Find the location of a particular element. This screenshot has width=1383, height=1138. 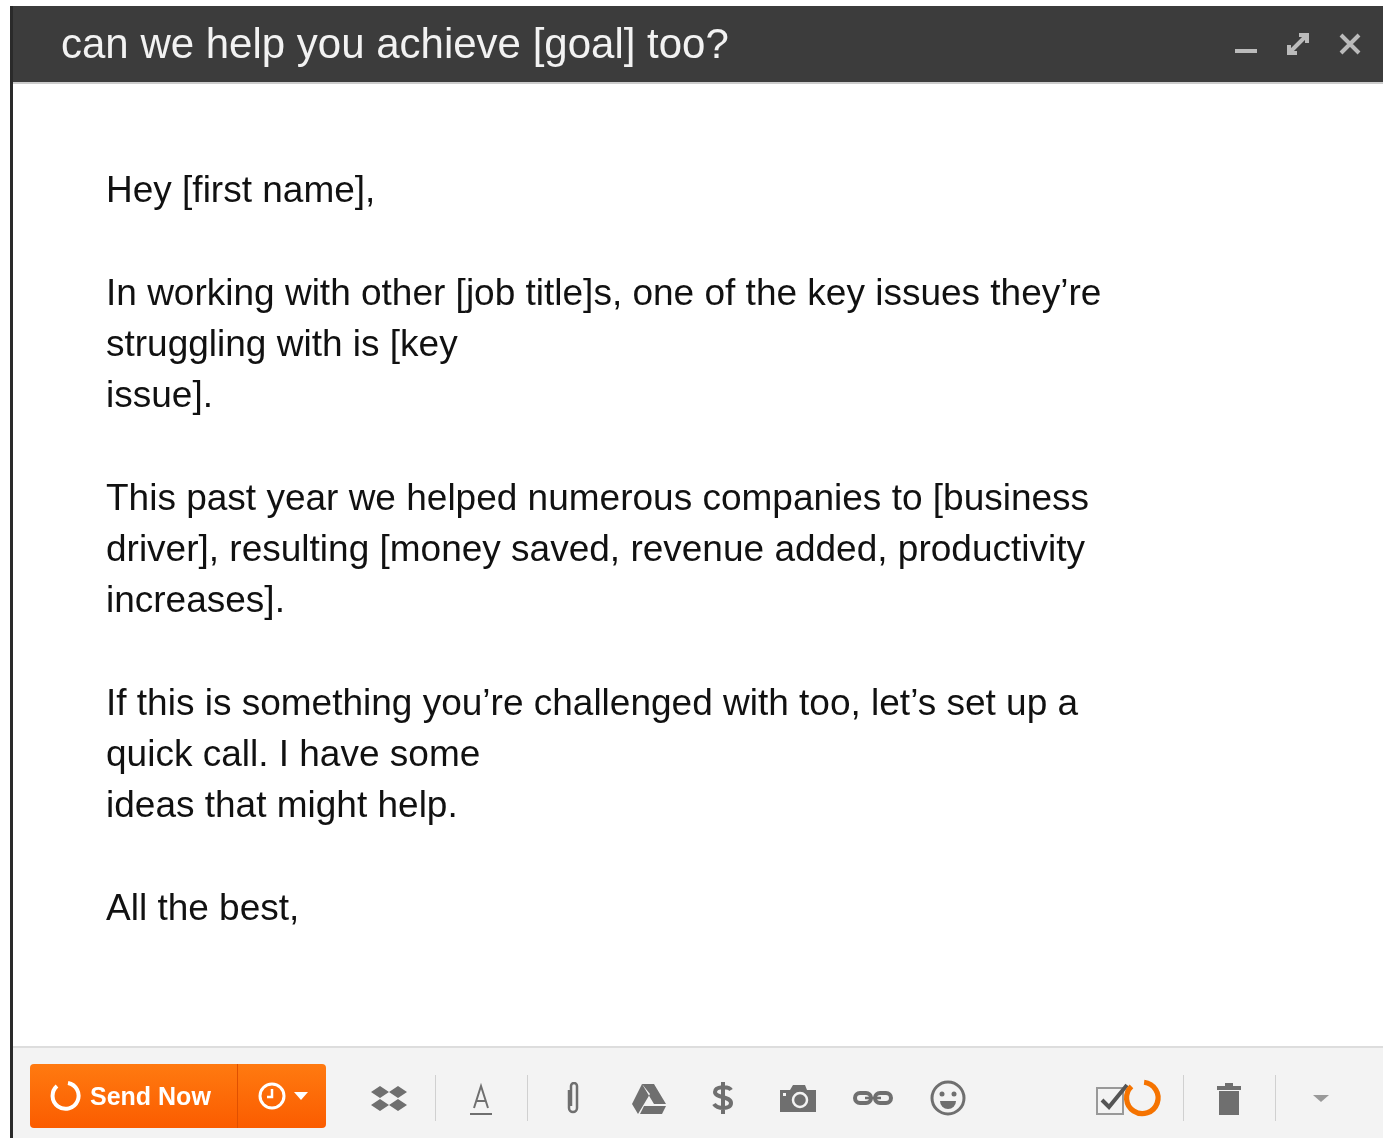

body-text-line: If this is something you’re challenged with too, let’s set up a is located at coordinates (593, 703).